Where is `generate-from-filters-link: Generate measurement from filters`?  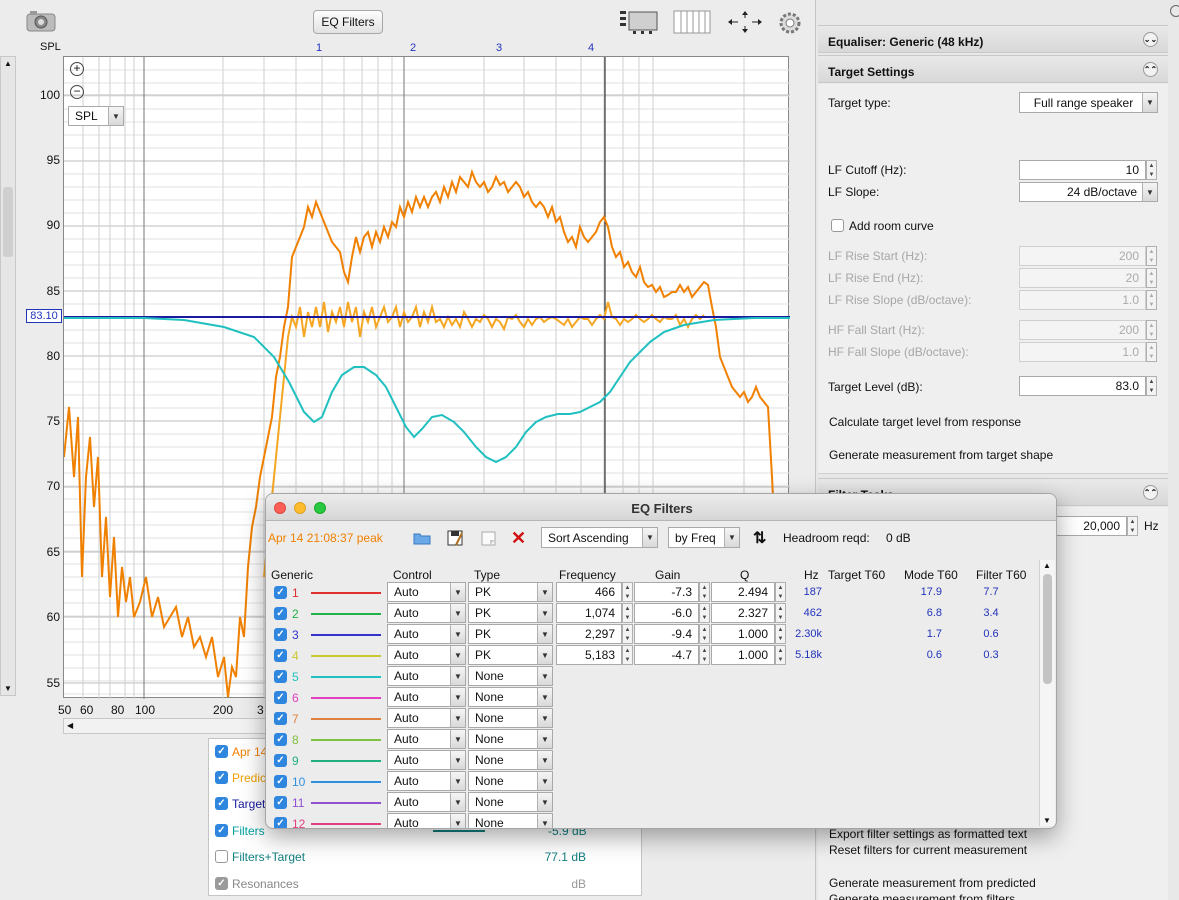
generate-from-filters-link: Generate measurement from filters is located at coordinates (922, 896).